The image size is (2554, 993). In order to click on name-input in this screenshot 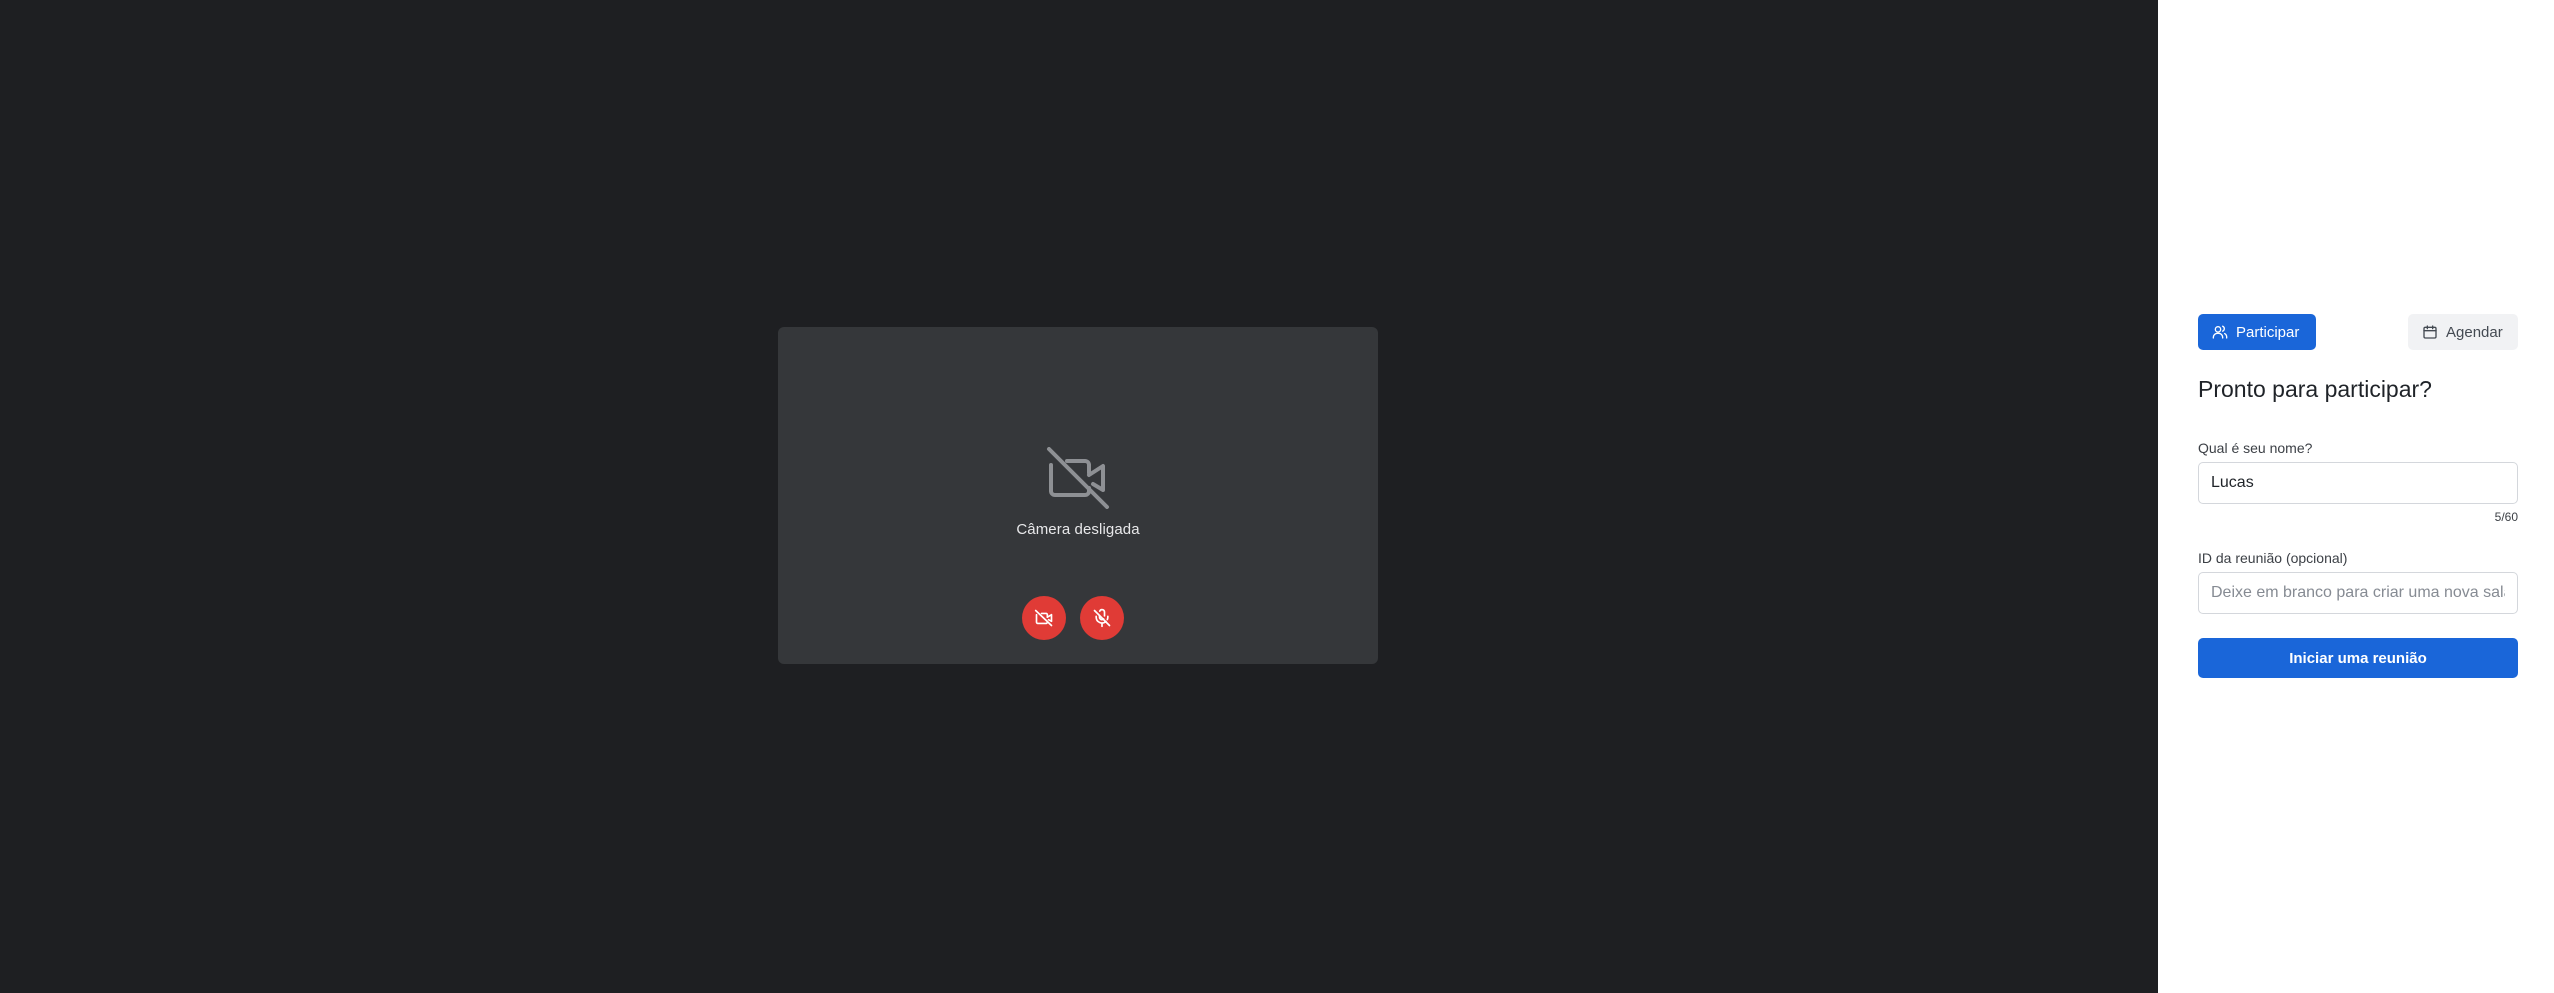, I will do `click(2358, 483)`.